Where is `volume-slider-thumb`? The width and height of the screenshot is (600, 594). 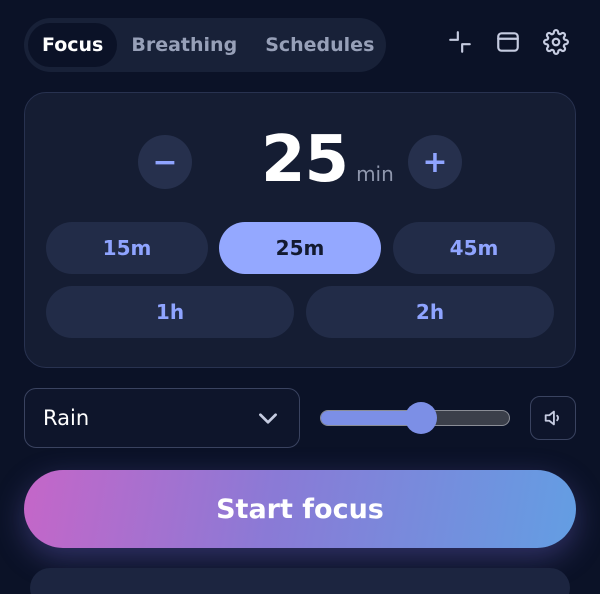
volume-slider-thumb is located at coordinates (420, 418).